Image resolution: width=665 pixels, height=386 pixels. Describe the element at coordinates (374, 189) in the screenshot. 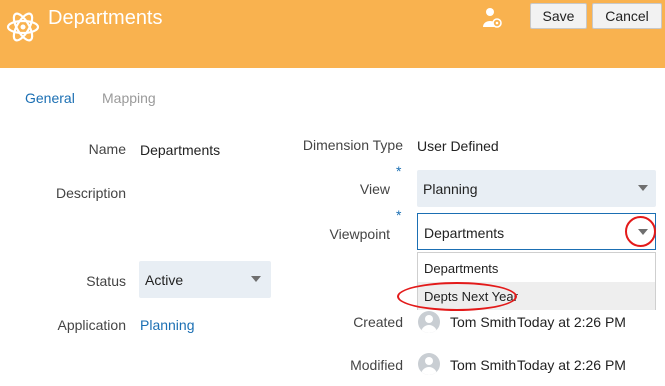

I see `view-label: View` at that location.